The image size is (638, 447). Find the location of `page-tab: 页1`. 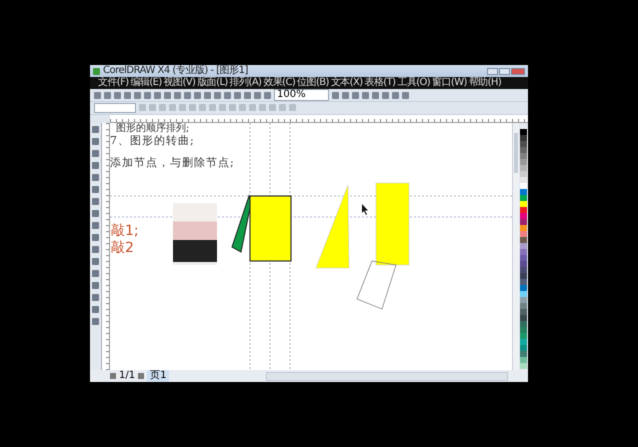

page-tab: 页1 is located at coordinates (158, 376).